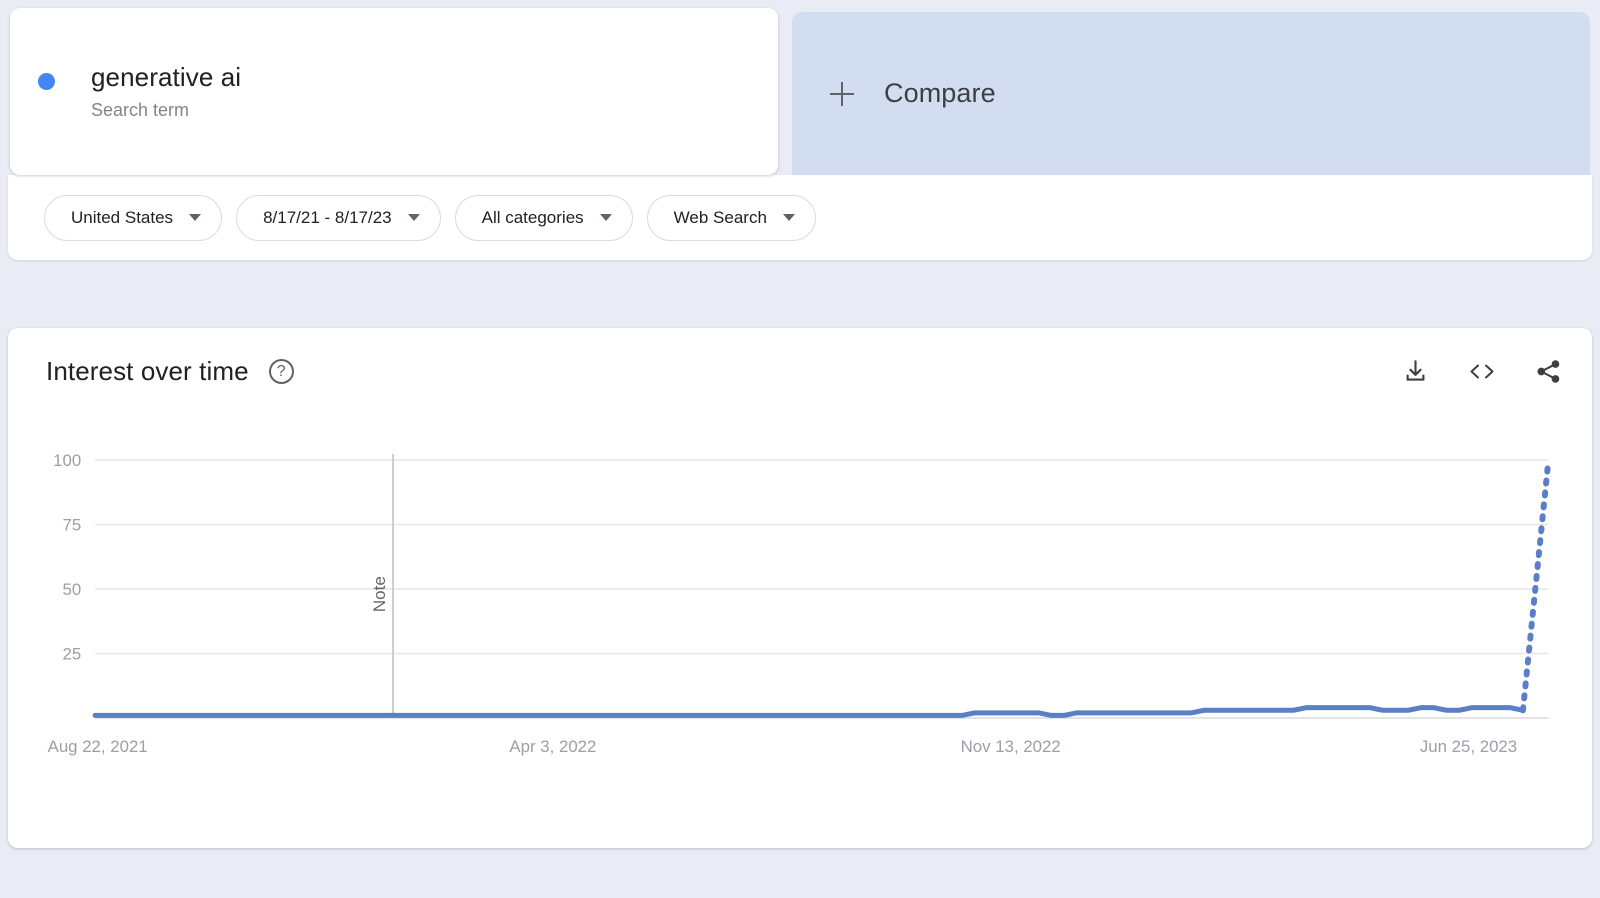  I want to click on chart-header: Interest over time ?, so click(800, 357).